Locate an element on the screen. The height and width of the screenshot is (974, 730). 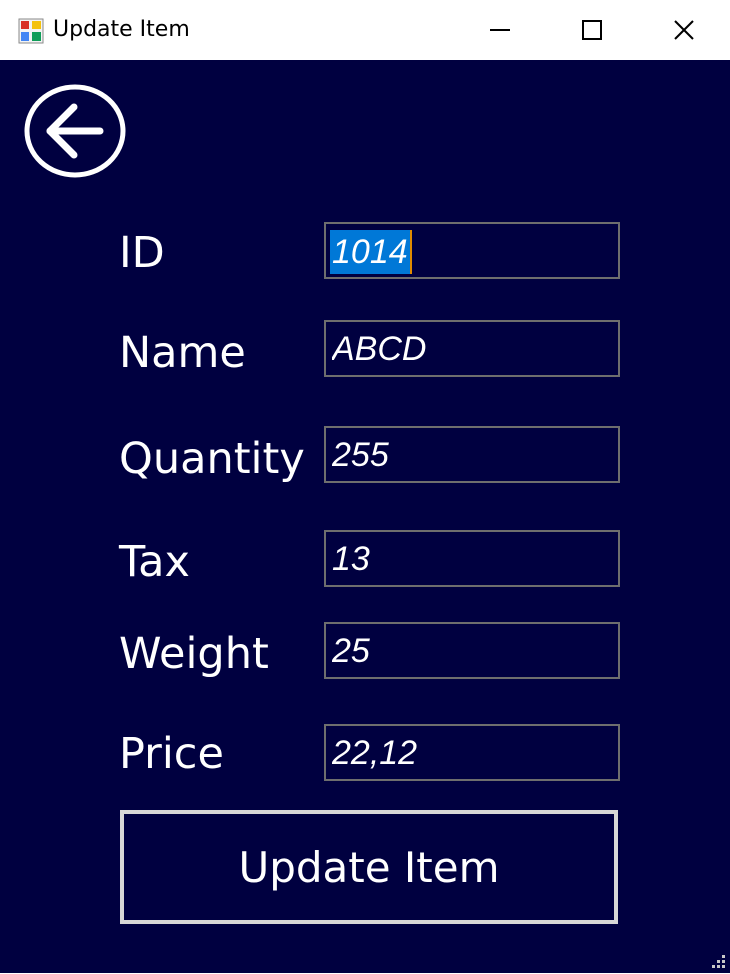
price-input is located at coordinates (472, 753).